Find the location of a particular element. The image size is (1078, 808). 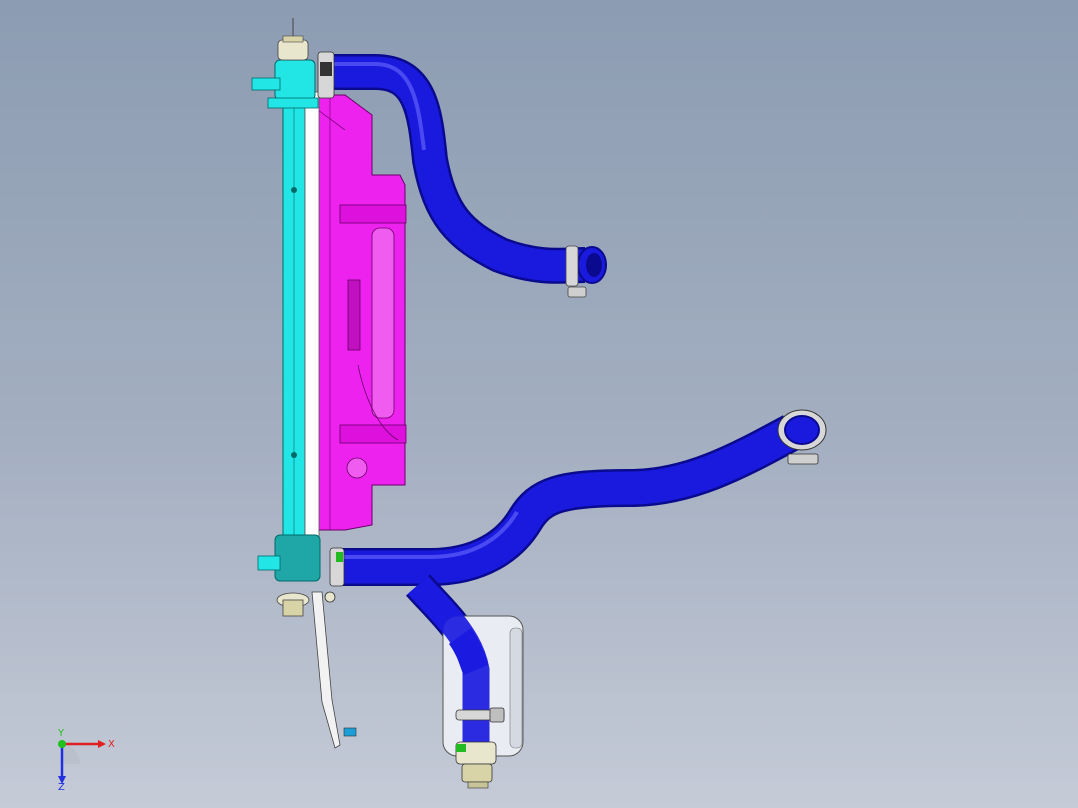

upper-hose-inlet-clamp is located at coordinates (326, 75).